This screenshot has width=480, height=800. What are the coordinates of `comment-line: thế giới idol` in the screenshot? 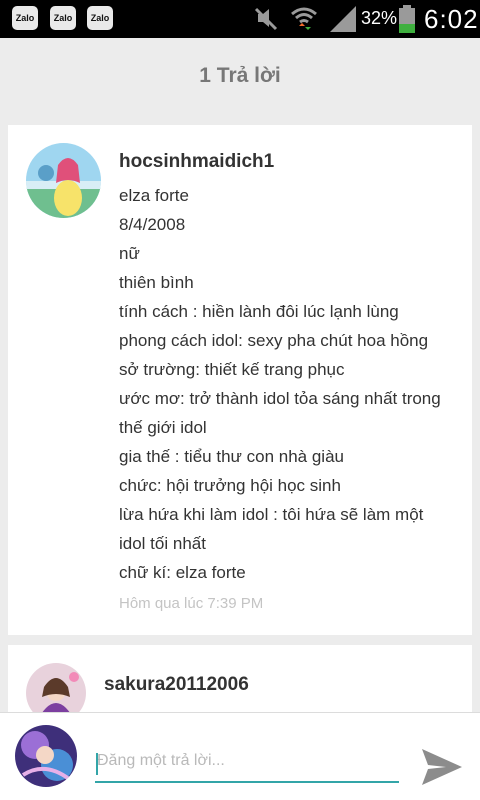 It's located at (163, 427).